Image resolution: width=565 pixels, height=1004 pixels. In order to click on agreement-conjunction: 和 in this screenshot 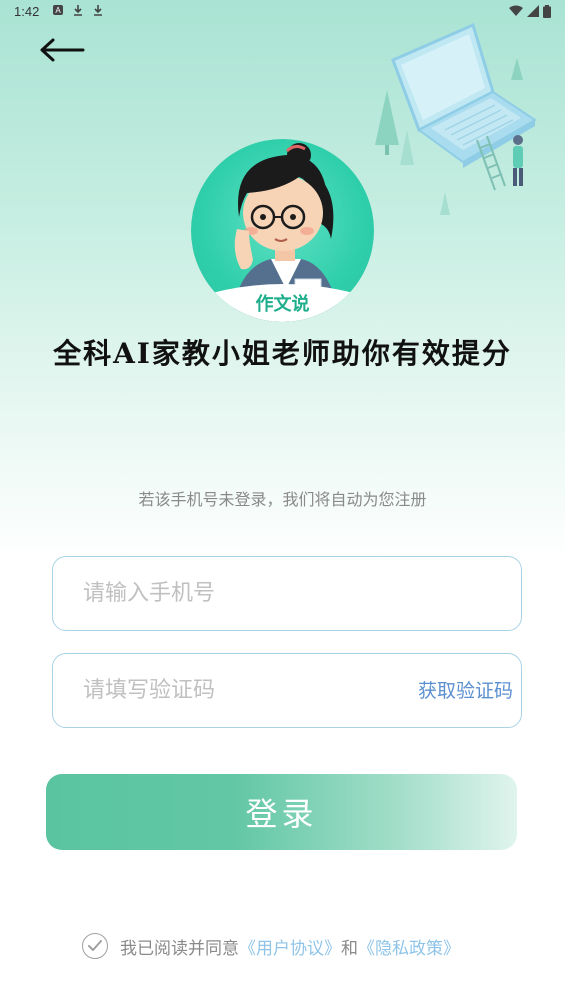, I will do `click(349, 948)`.